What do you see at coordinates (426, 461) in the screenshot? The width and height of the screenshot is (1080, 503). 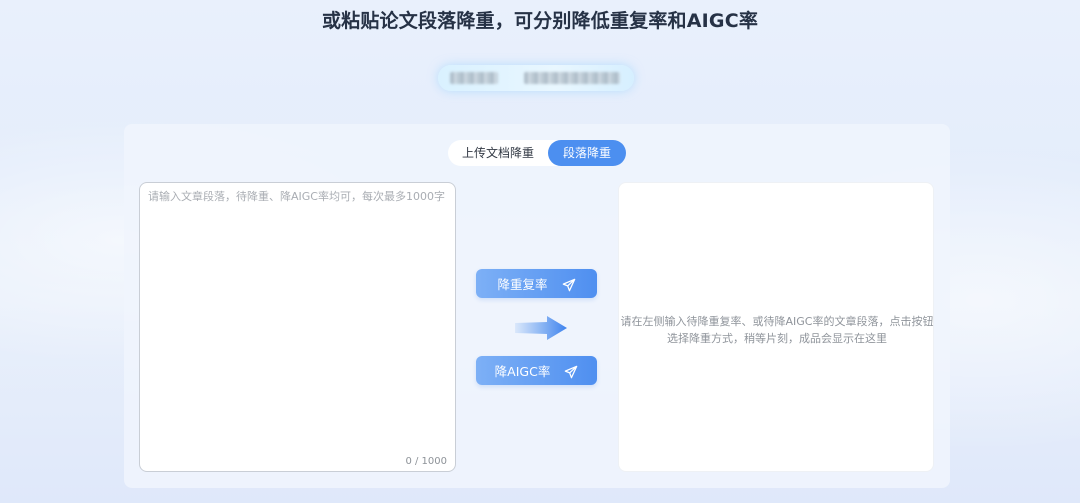 I see `char-count: 0 / 1000` at bounding box center [426, 461].